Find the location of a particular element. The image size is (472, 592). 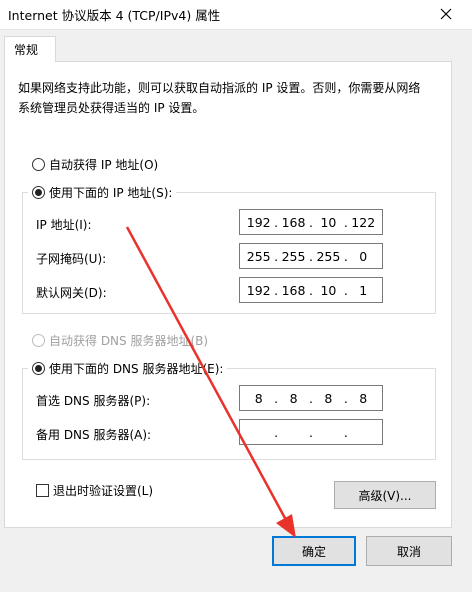

tab-general-label: 常规 is located at coordinates (26, 50).